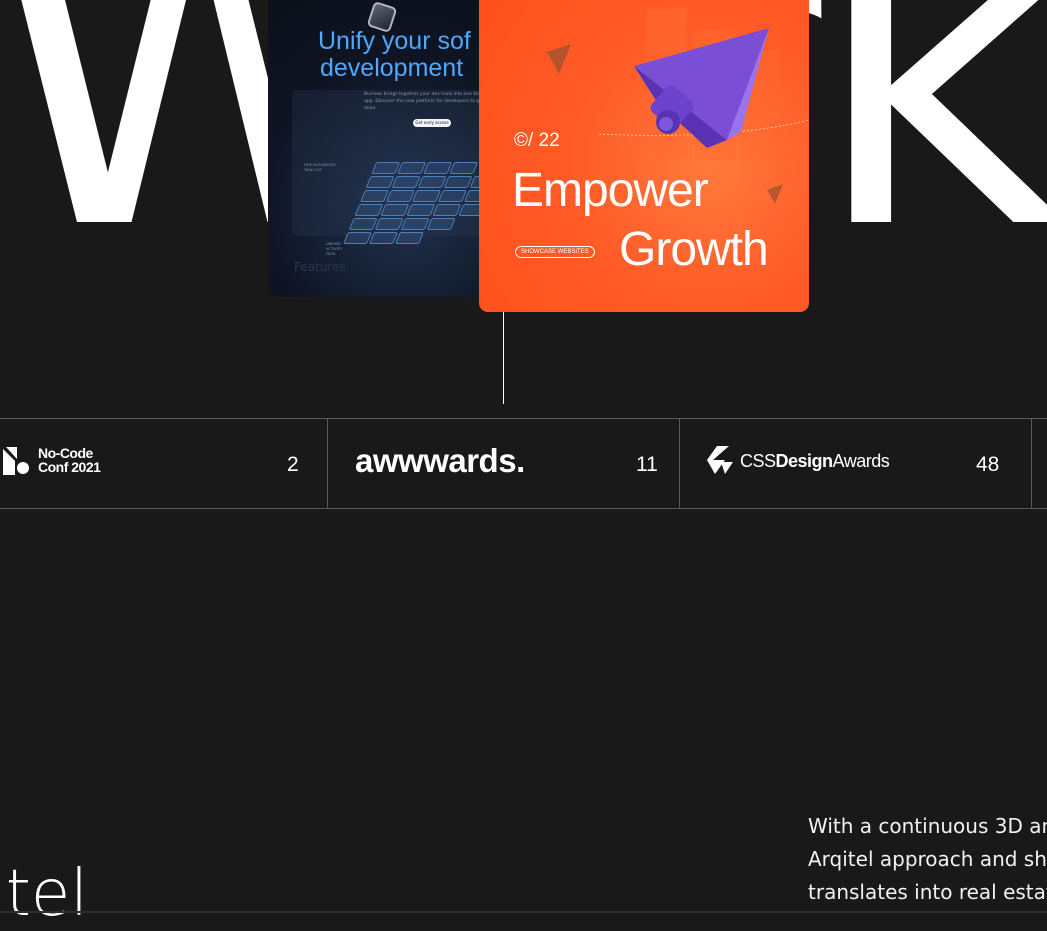 Image resolution: width=1047 pixels, height=931 pixels. I want to click on card-headline-line2: development, so click(392, 68).